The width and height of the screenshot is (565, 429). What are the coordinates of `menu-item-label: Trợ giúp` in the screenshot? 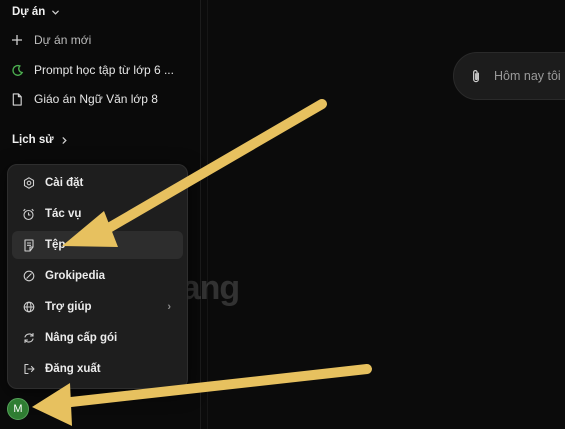 It's located at (68, 307).